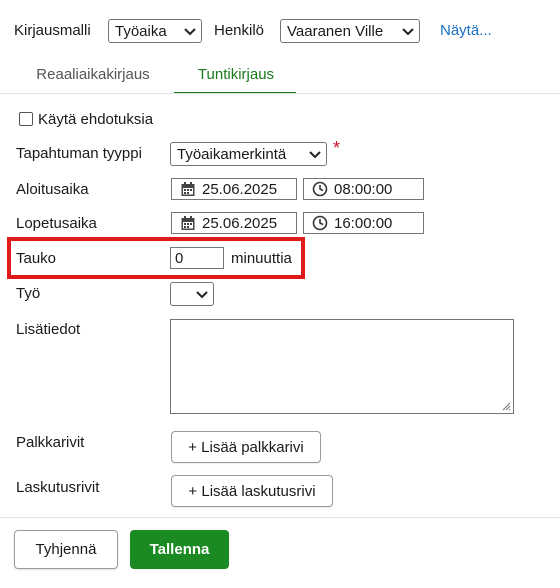  What do you see at coordinates (66, 549) in the screenshot?
I see `clear-button: Tyhjennä` at bounding box center [66, 549].